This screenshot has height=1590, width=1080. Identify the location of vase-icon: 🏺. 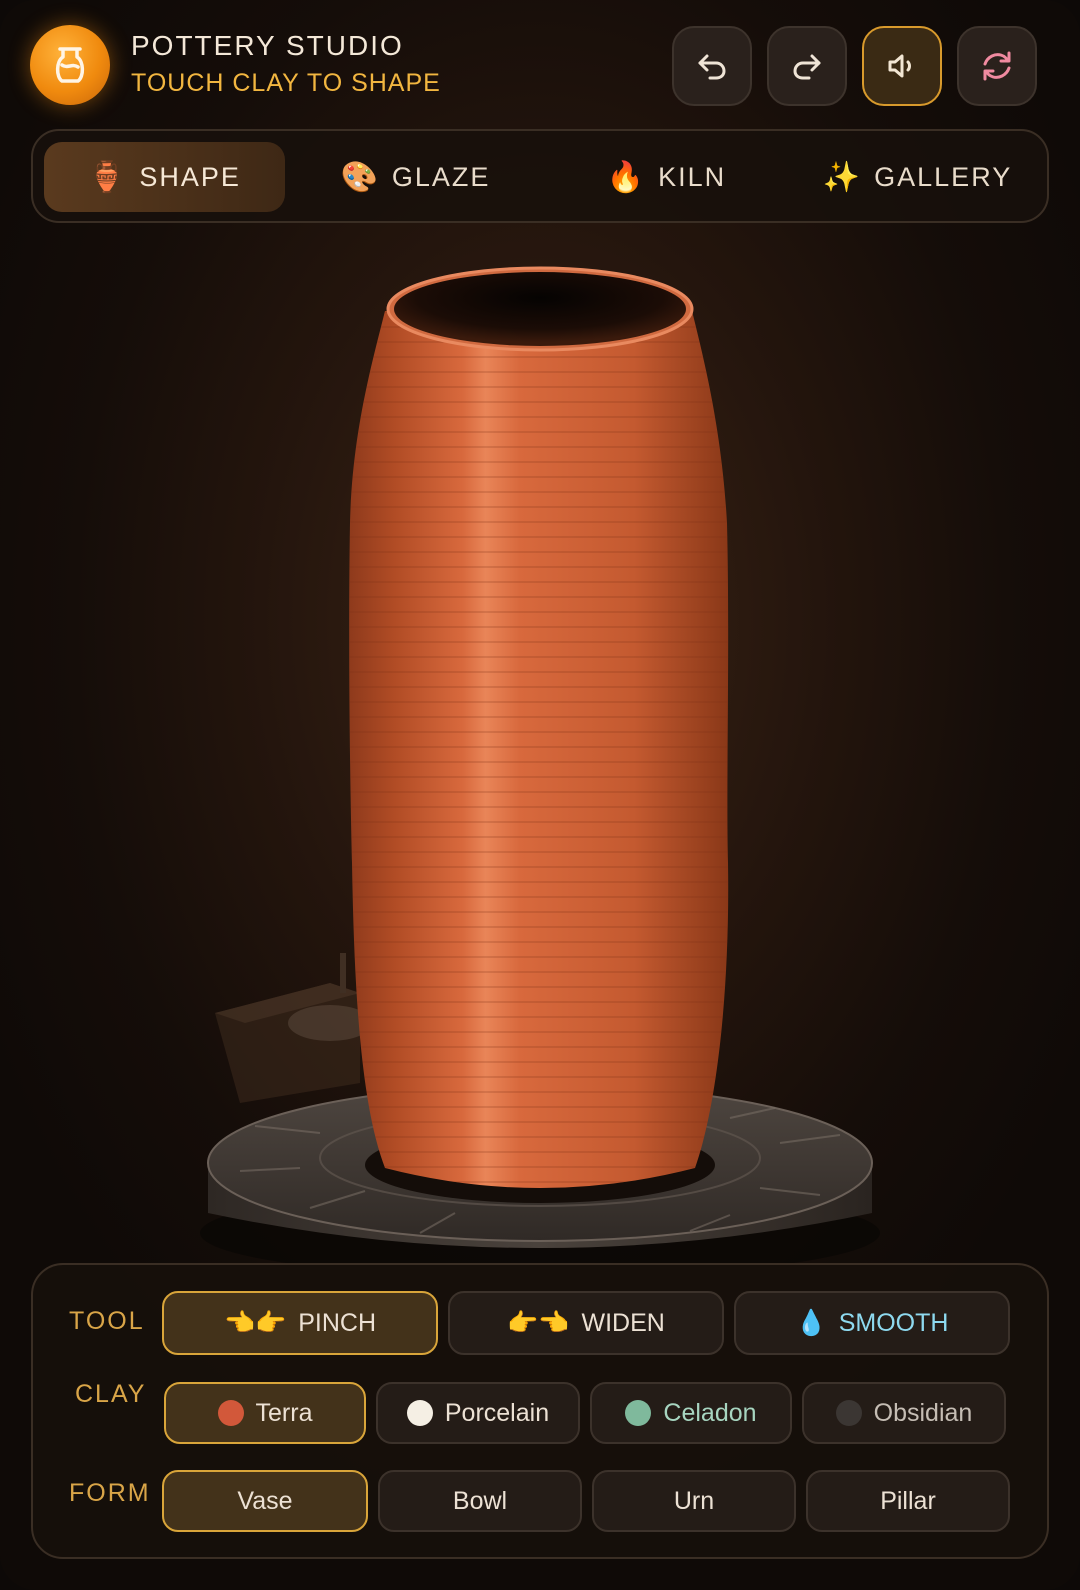
(107, 177).